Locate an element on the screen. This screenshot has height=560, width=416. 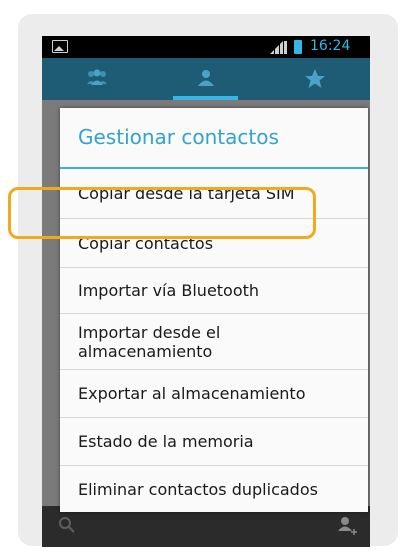
menu-item-import-bluetooth: Importar vía Bluetooth is located at coordinates (214, 291).